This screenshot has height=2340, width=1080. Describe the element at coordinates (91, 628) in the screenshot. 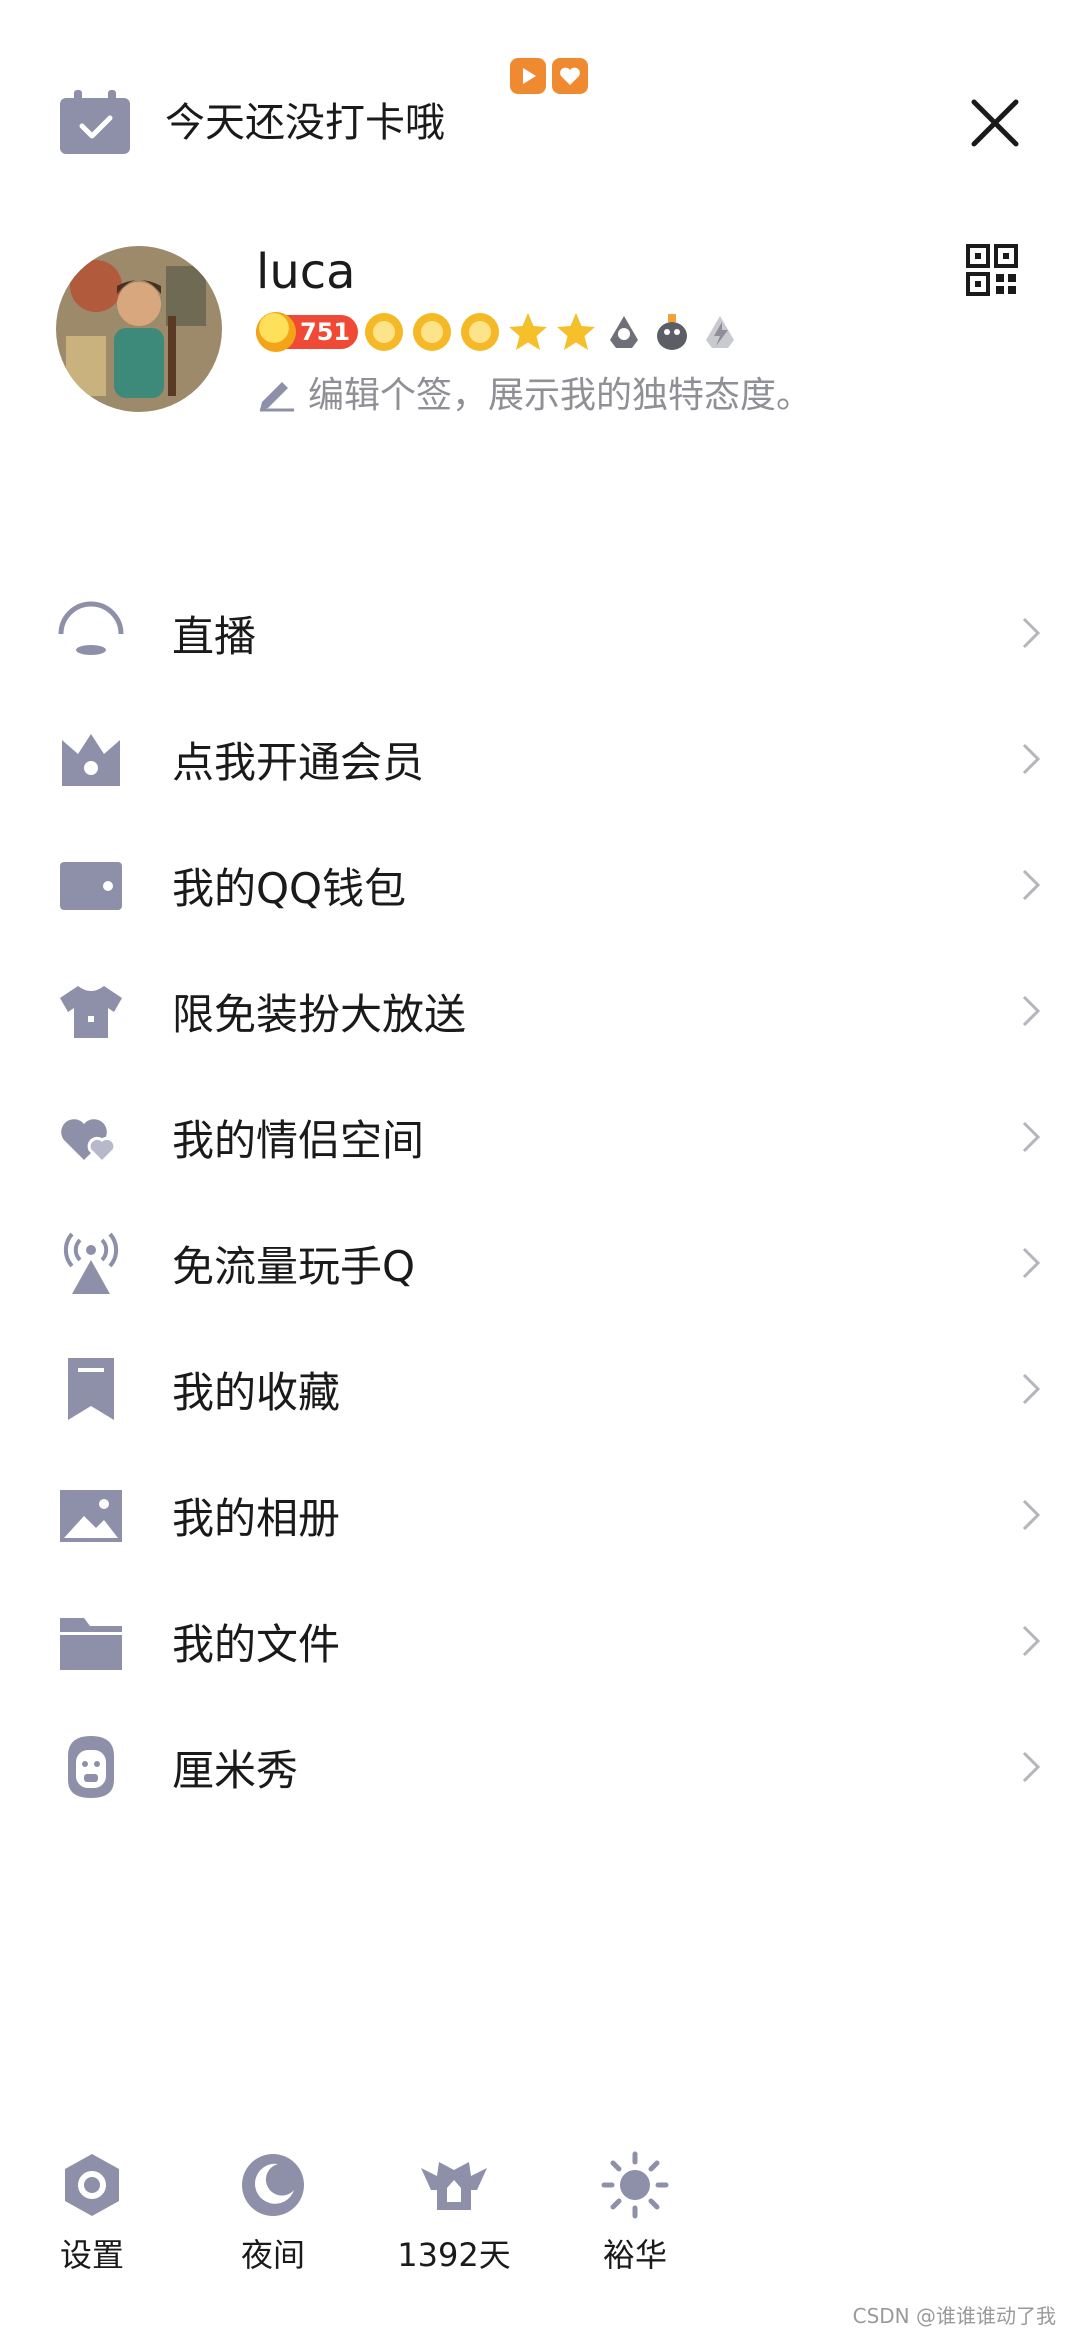

I see `live-icon` at that location.